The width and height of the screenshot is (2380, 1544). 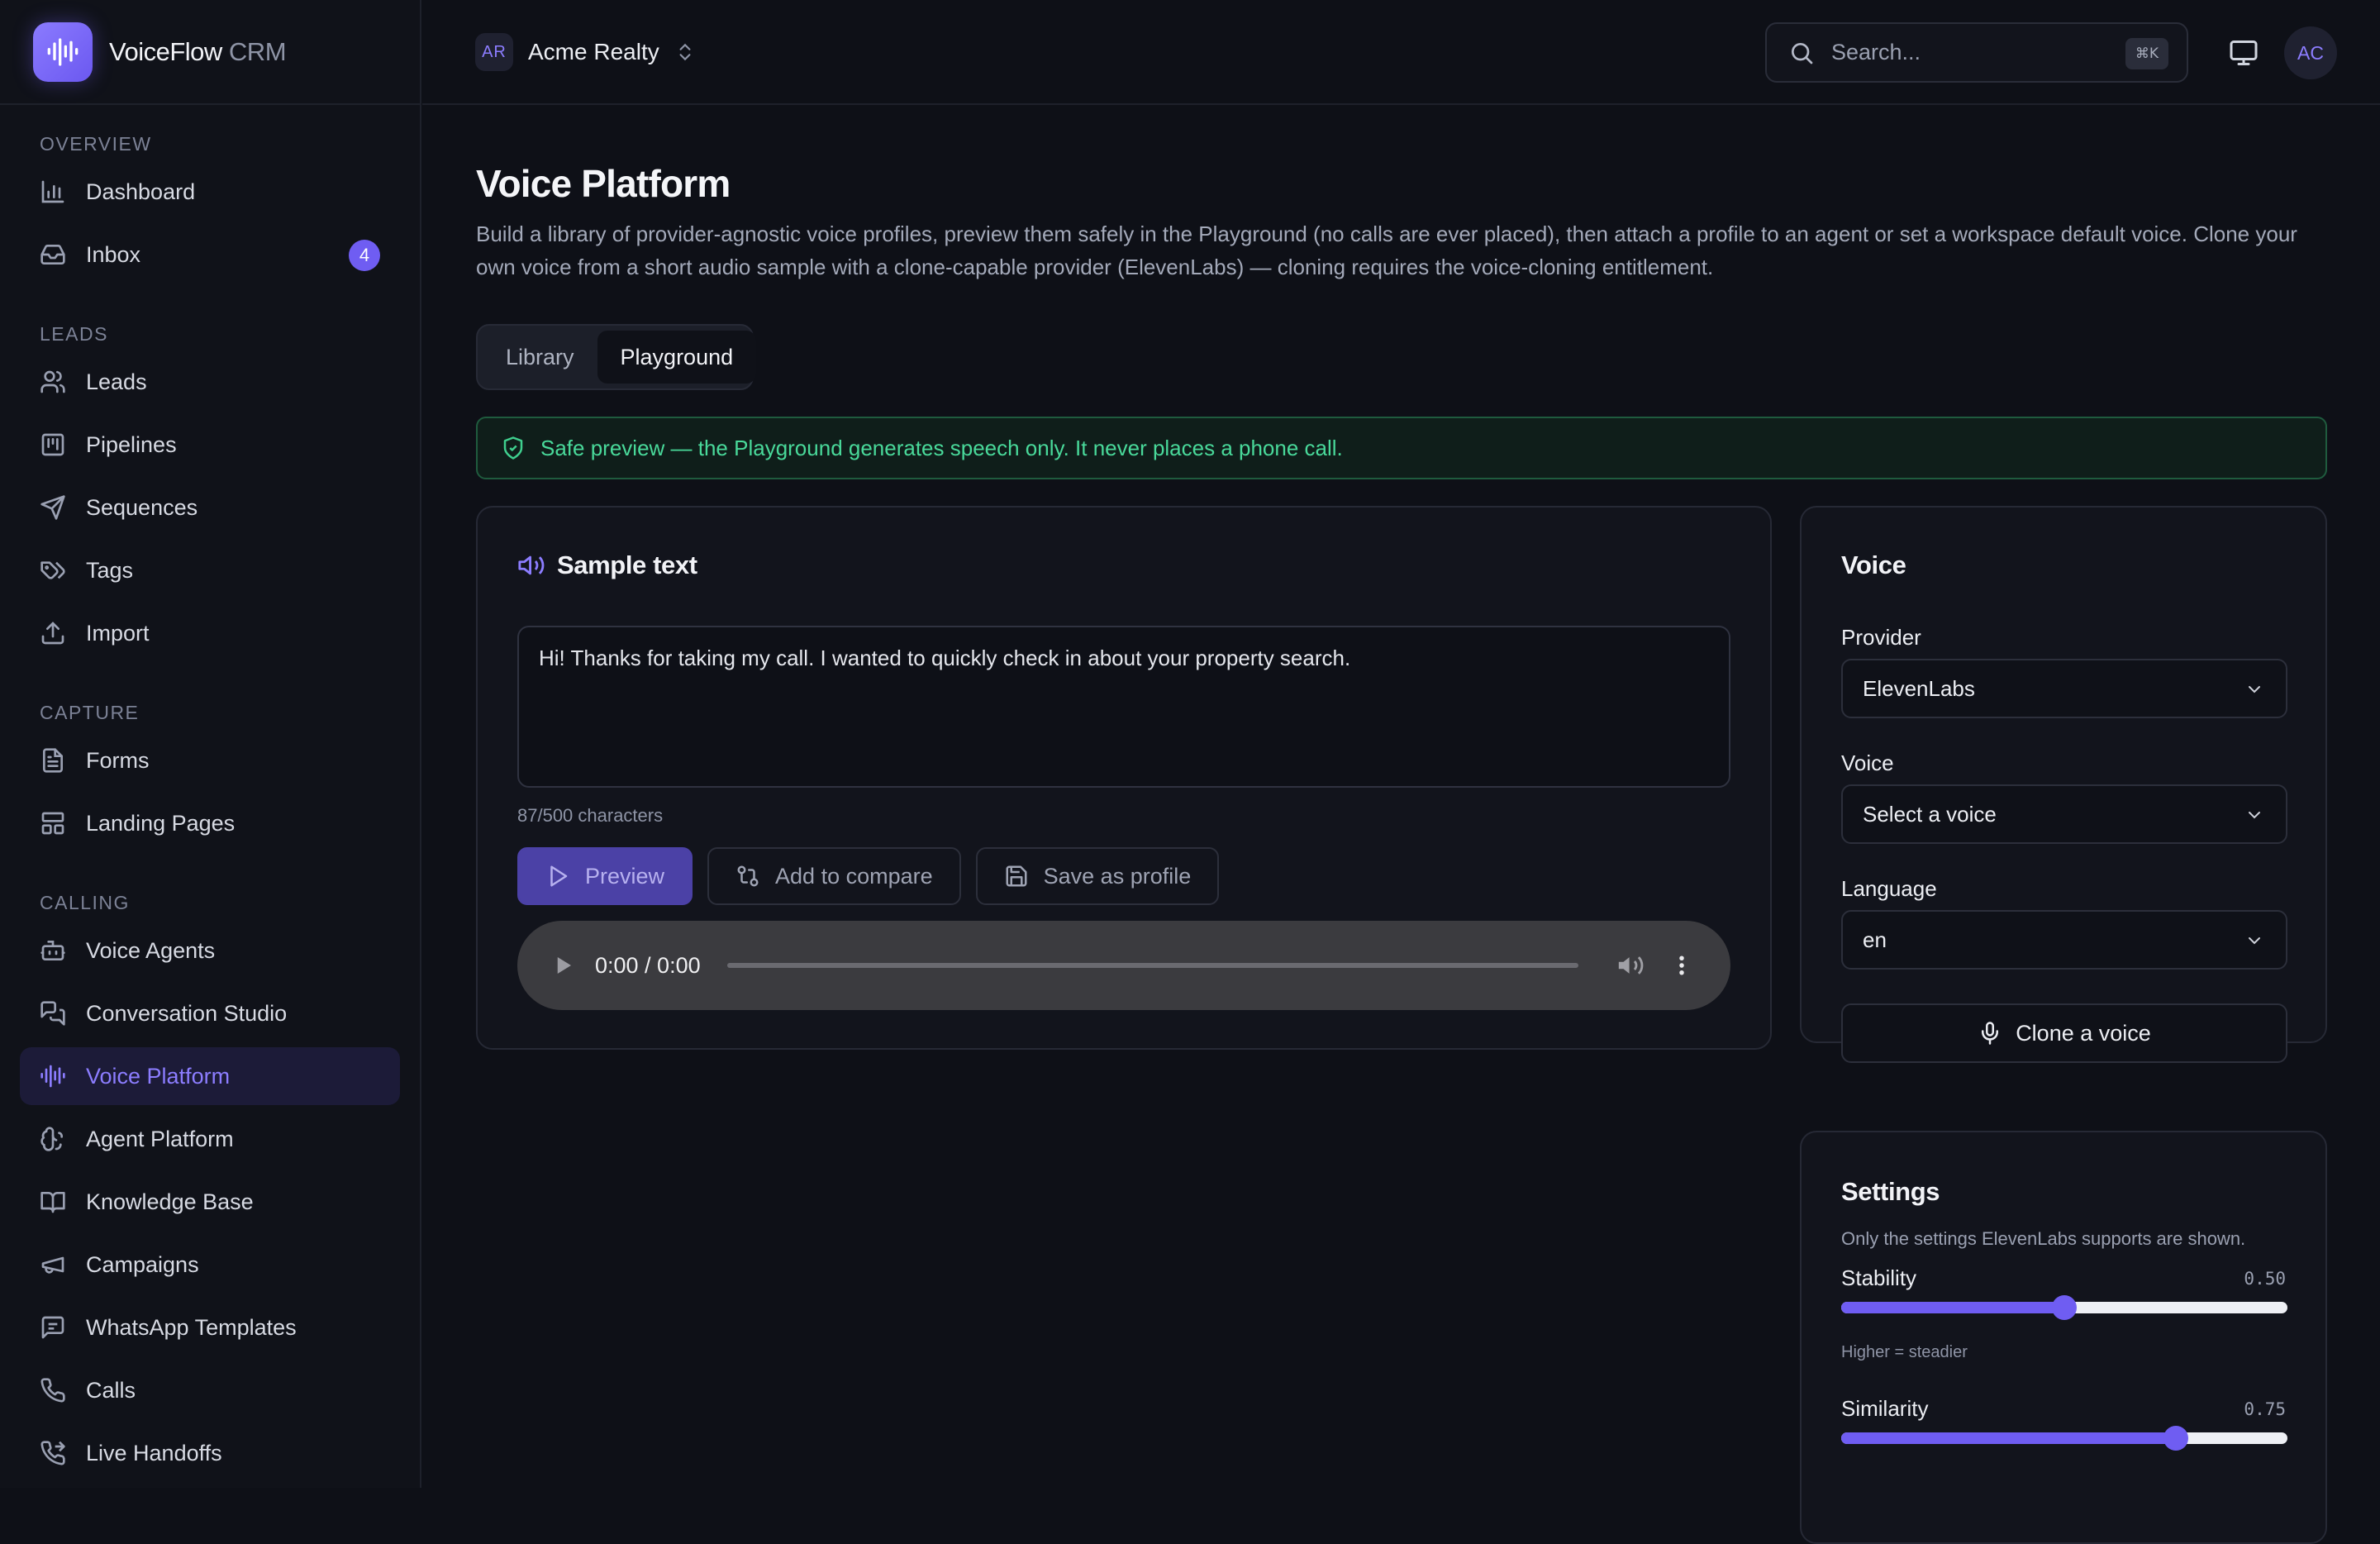 I want to click on preview-button-label: Preview, so click(x=625, y=876).